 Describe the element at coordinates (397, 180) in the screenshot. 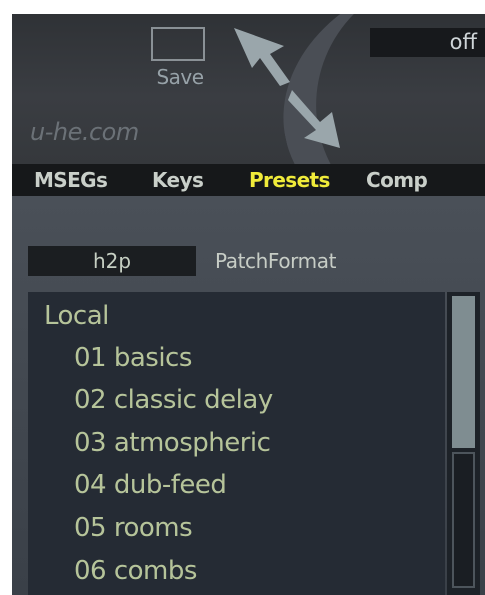

I see `tab-comp: Comp` at that location.